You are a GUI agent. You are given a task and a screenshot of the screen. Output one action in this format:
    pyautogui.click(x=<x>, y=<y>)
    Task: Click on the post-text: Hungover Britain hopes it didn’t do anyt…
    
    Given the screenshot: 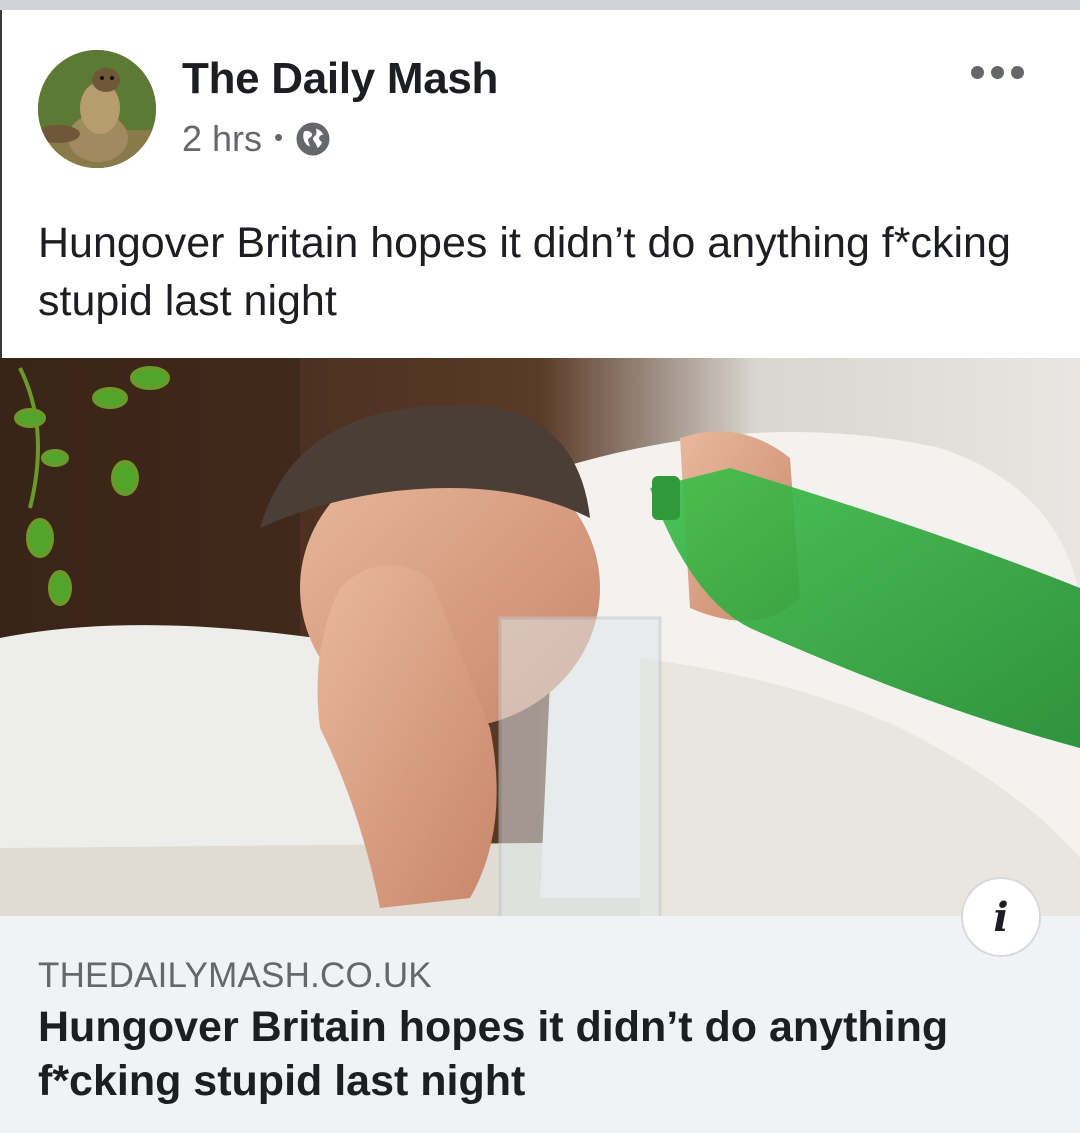 What is the action you would take?
    pyautogui.click(x=524, y=272)
    